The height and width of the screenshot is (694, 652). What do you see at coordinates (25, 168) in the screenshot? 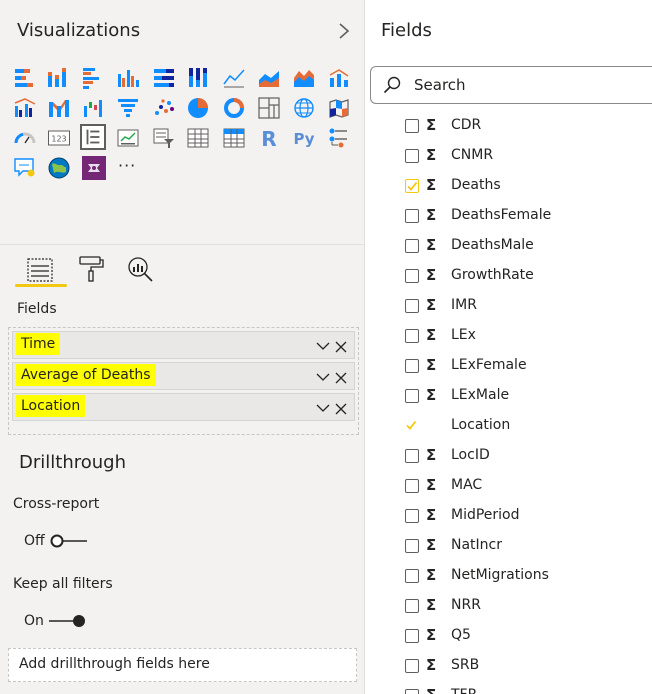
I see `qa-visual-icon` at bounding box center [25, 168].